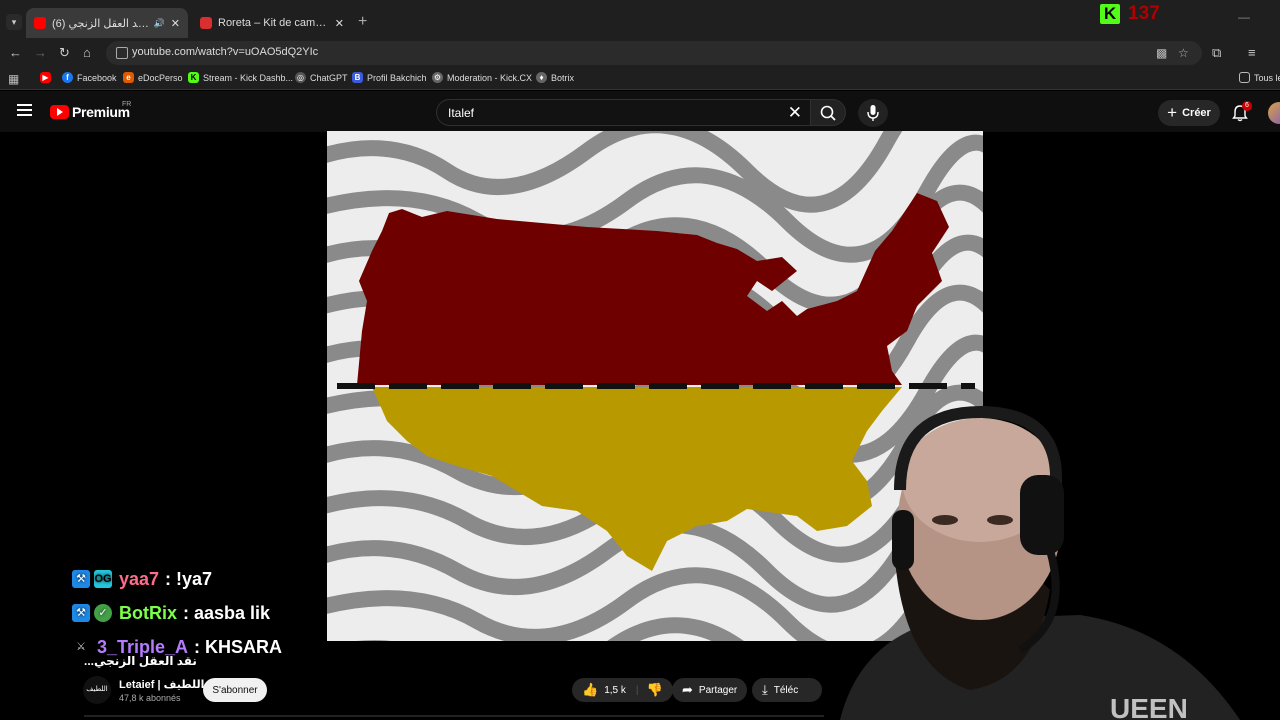  I want to click on chat-text: : aasba lik, so click(227, 612).